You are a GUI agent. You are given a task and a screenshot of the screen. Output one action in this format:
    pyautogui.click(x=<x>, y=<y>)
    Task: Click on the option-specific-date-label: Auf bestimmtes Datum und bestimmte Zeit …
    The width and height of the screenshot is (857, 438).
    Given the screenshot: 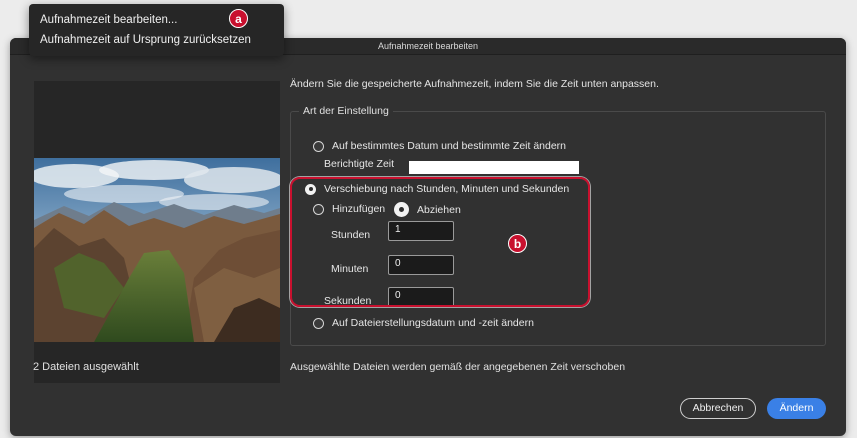 What is the action you would take?
    pyautogui.click(x=449, y=146)
    